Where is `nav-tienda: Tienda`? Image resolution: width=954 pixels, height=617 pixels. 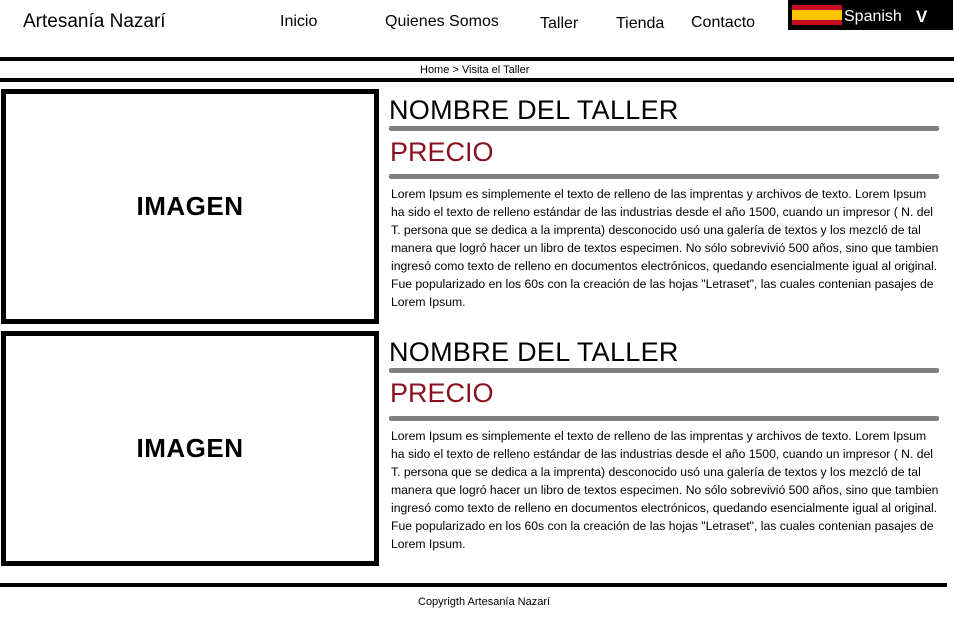
nav-tienda: Tienda is located at coordinates (640, 24).